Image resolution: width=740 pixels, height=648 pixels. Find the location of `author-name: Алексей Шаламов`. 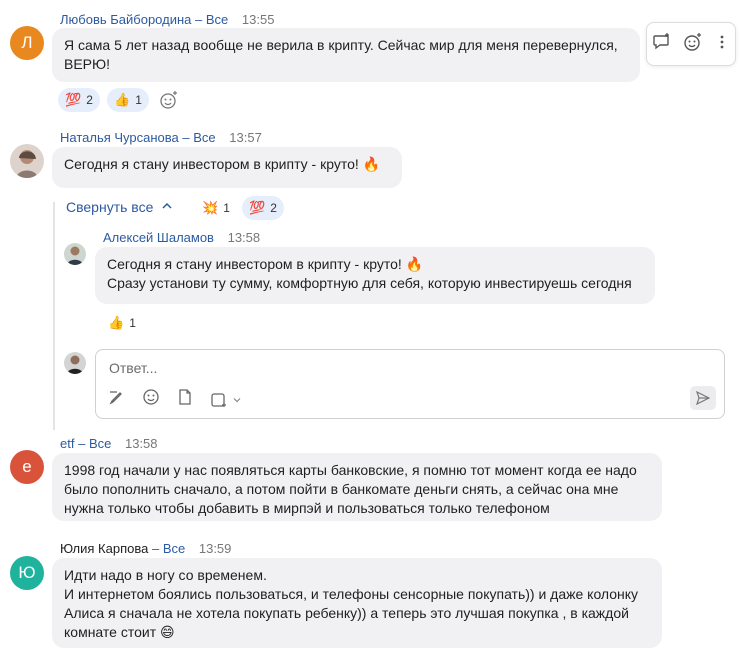

author-name: Алексей Шаламов is located at coordinates (158, 237).